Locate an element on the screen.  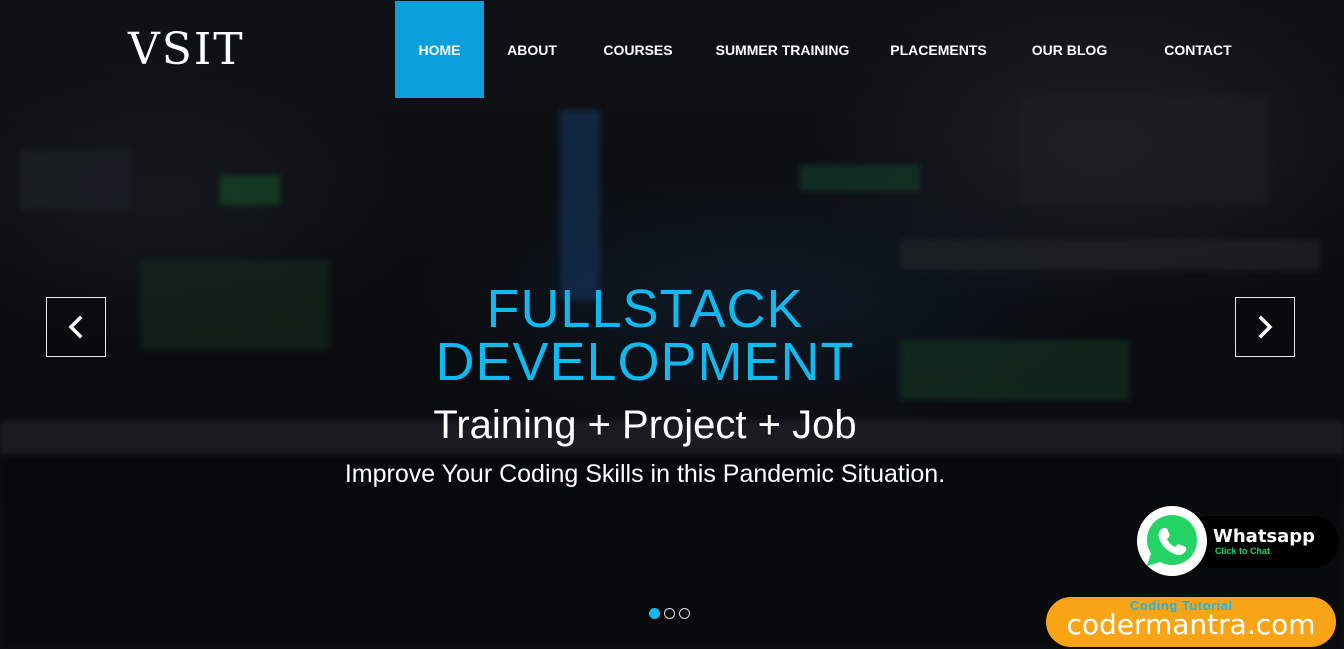
nav-item-label: COURSES is located at coordinates (638, 49).